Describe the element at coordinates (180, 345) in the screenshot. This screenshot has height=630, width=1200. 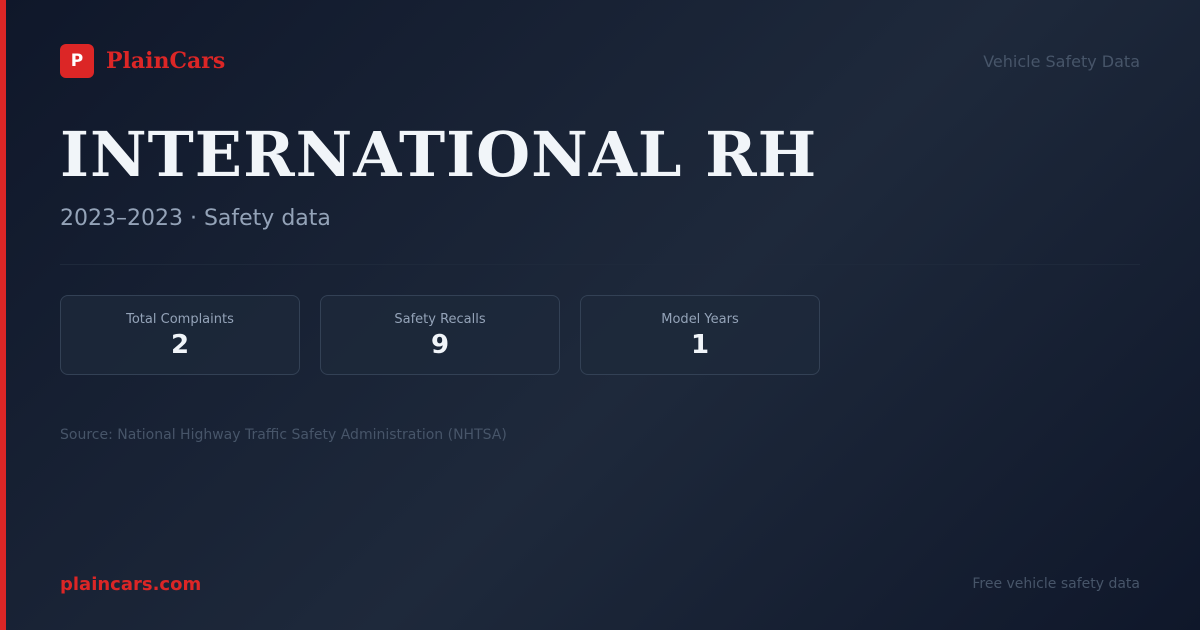
I see `stat-value: 2` at that location.